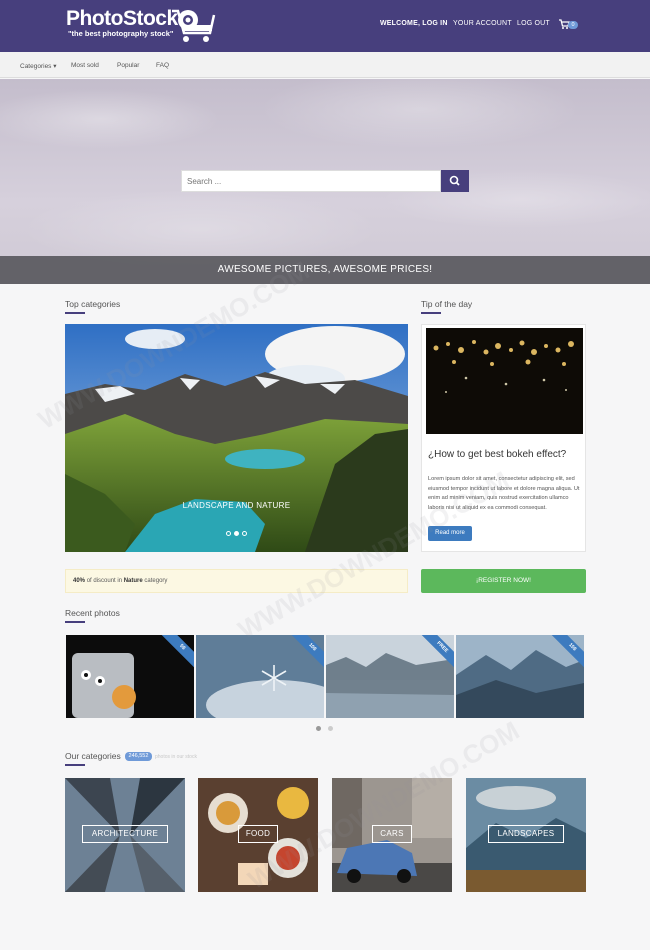 The height and width of the screenshot is (950, 650). Describe the element at coordinates (325, 65) in the screenshot. I see `sub-navigation: Categories ▾ Most sold Popular FAQ` at that location.